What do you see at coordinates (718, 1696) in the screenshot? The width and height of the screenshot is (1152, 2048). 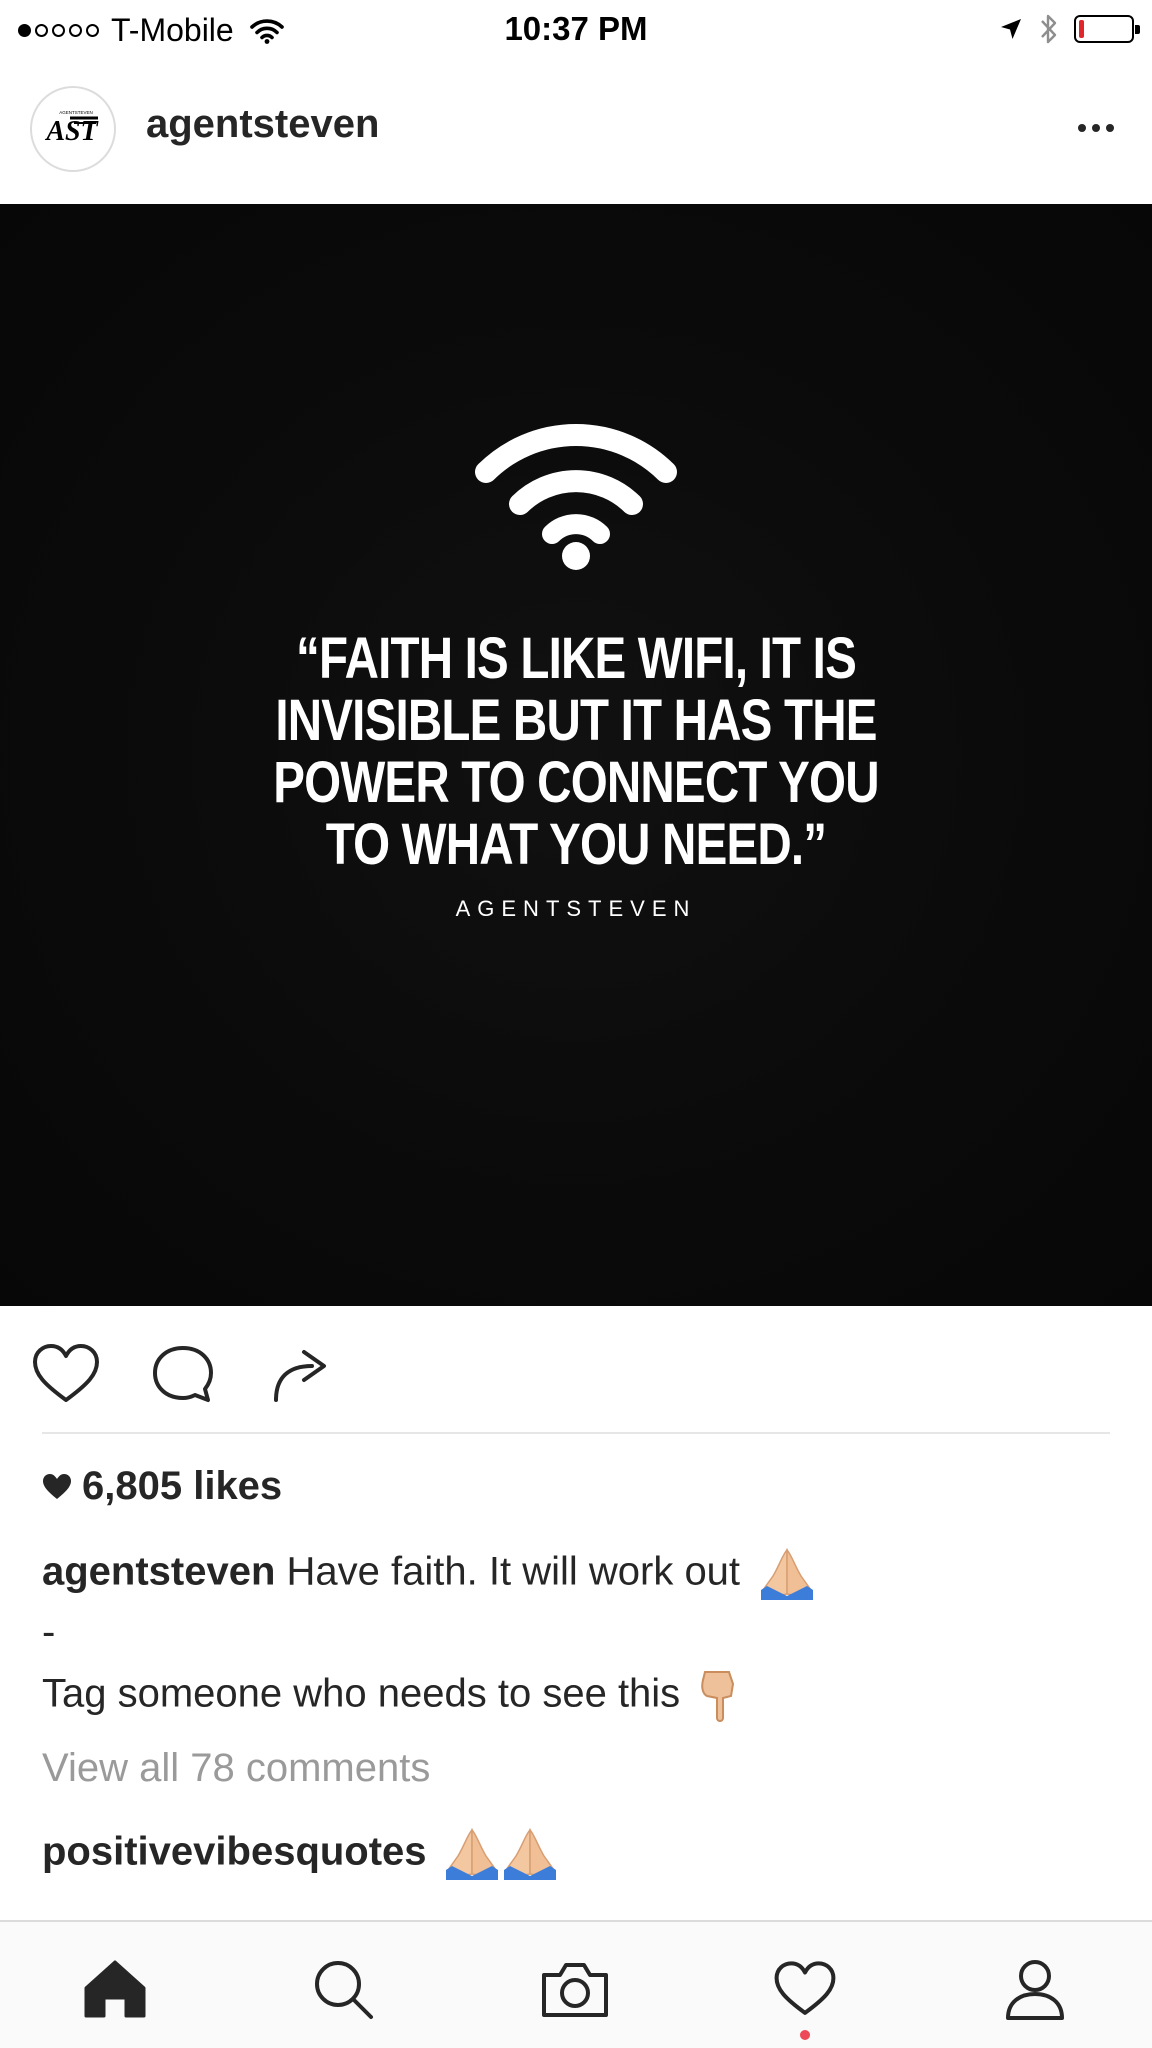 I see `pointing-down-emoji` at bounding box center [718, 1696].